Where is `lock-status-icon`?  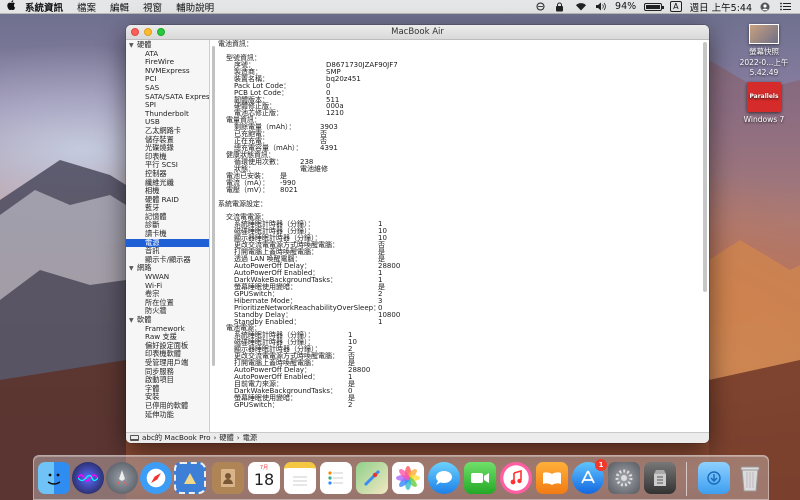 lock-status-icon is located at coordinates (561, 7).